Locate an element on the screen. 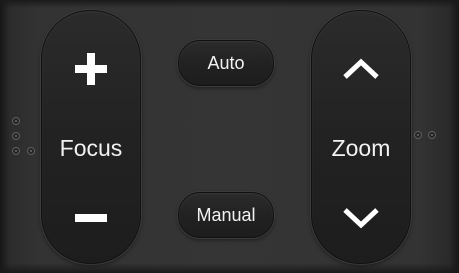 Image resolution: width=459 pixels, height=273 pixels. zoom-out-button is located at coordinates (361, 218).